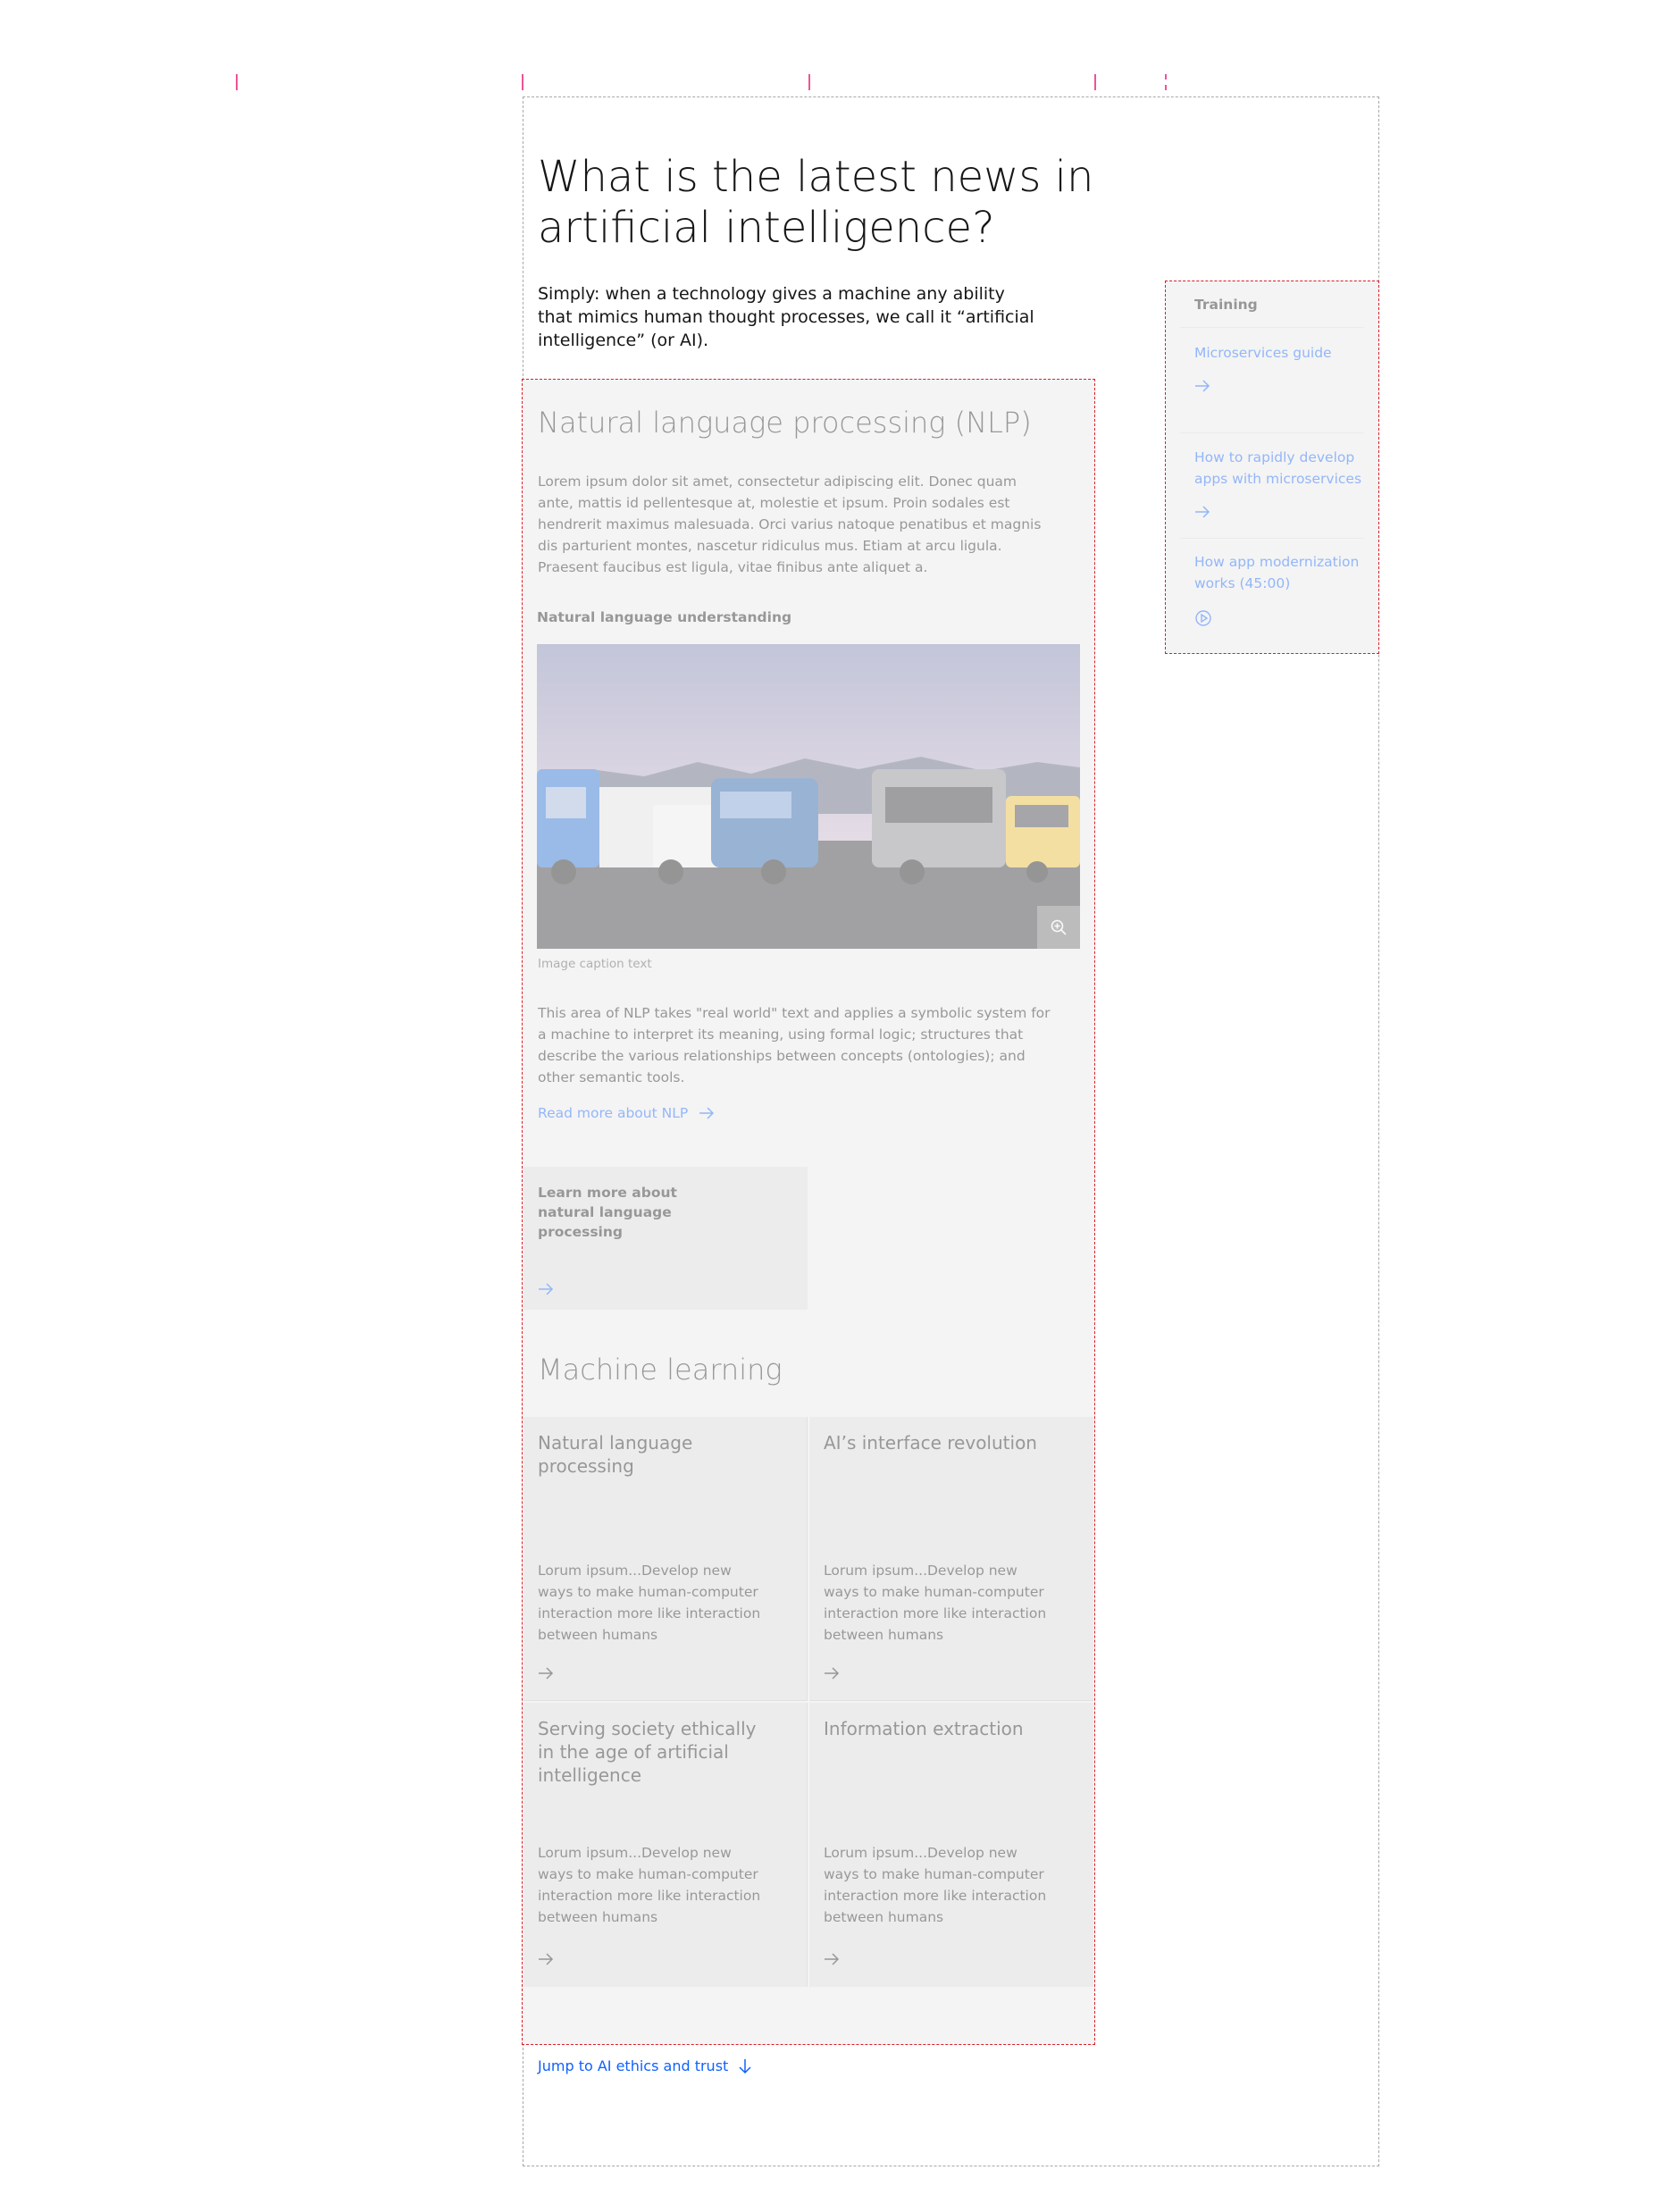 The width and height of the screenshot is (1658, 2212). What do you see at coordinates (613, 1113) in the screenshot?
I see `read-more-nlp-label: Read more about NLP` at bounding box center [613, 1113].